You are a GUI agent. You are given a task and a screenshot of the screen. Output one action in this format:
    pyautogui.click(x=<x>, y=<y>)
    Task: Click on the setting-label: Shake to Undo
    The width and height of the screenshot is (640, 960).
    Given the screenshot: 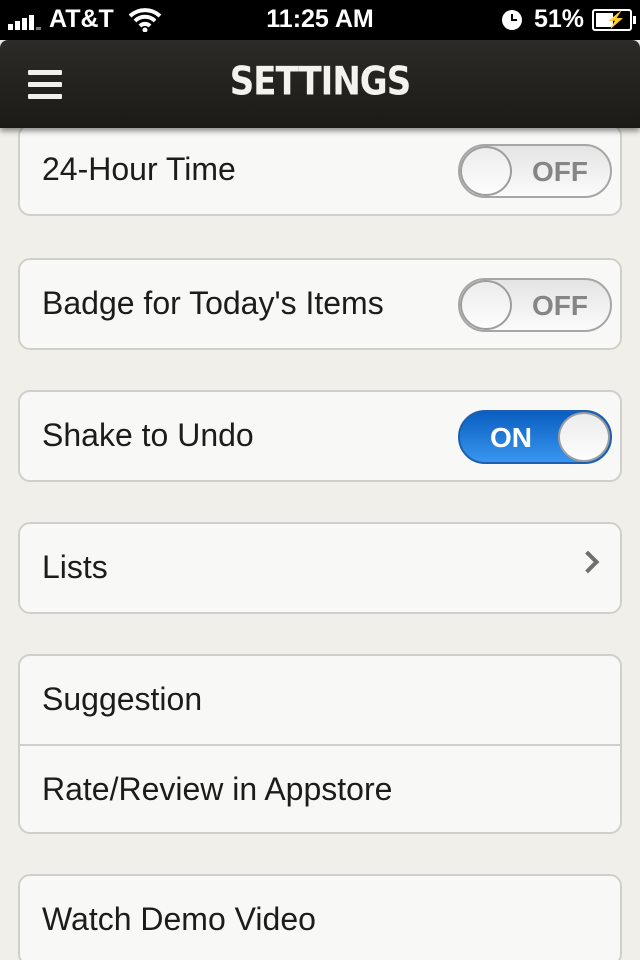 What is the action you would take?
    pyautogui.click(x=148, y=435)
    